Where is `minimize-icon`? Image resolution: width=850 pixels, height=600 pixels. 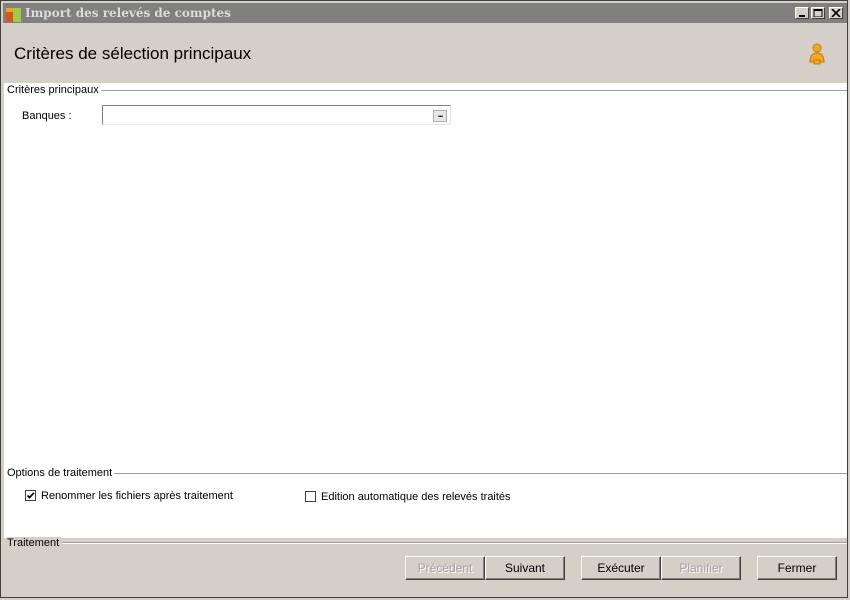
minimize-icon is located at coordinates (802, 16).